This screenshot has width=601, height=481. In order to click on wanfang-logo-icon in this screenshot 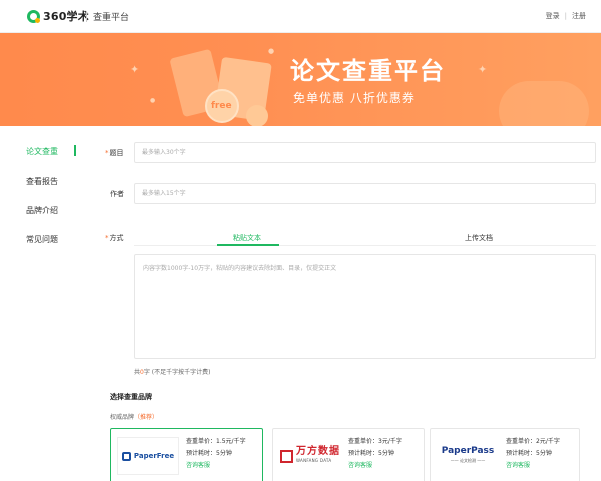, I will do `click(286, 456)`.